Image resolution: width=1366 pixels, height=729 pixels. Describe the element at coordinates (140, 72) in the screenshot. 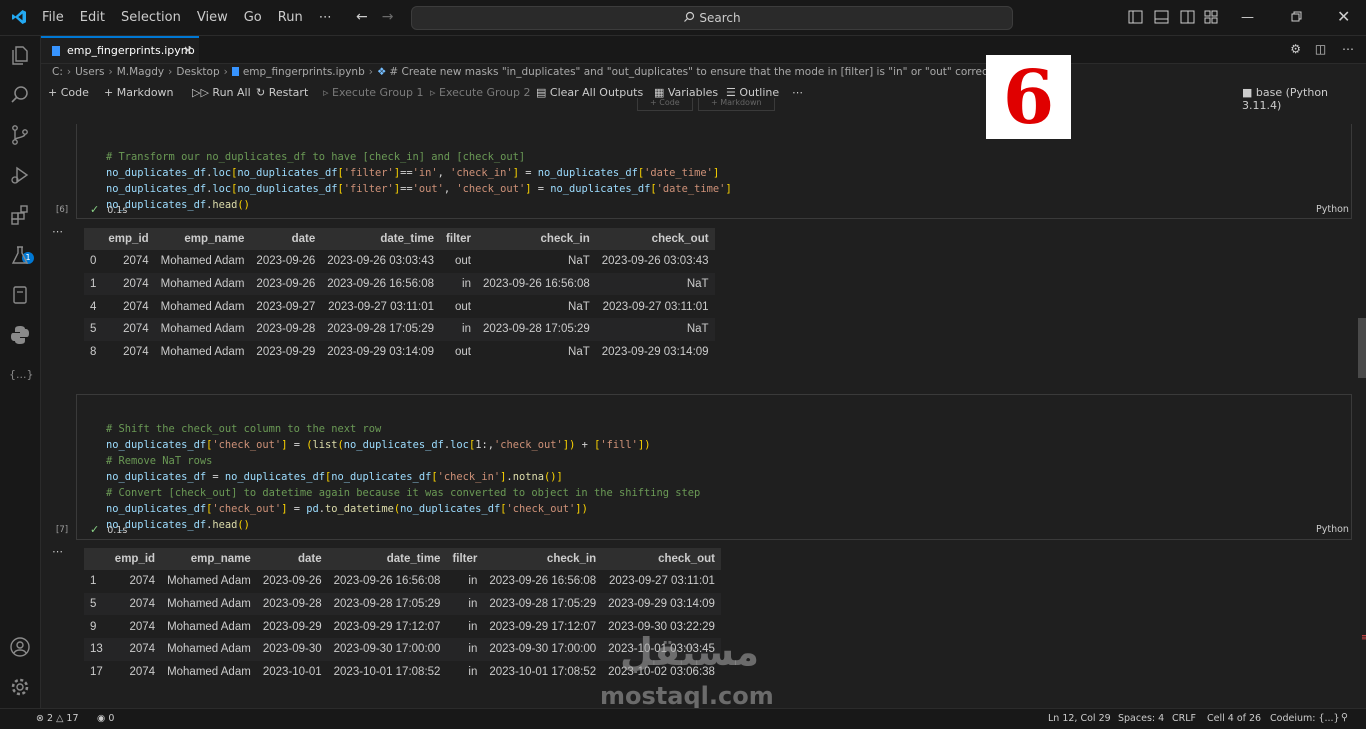

I see `breadcrumb-user: M.Magdy` at that location.